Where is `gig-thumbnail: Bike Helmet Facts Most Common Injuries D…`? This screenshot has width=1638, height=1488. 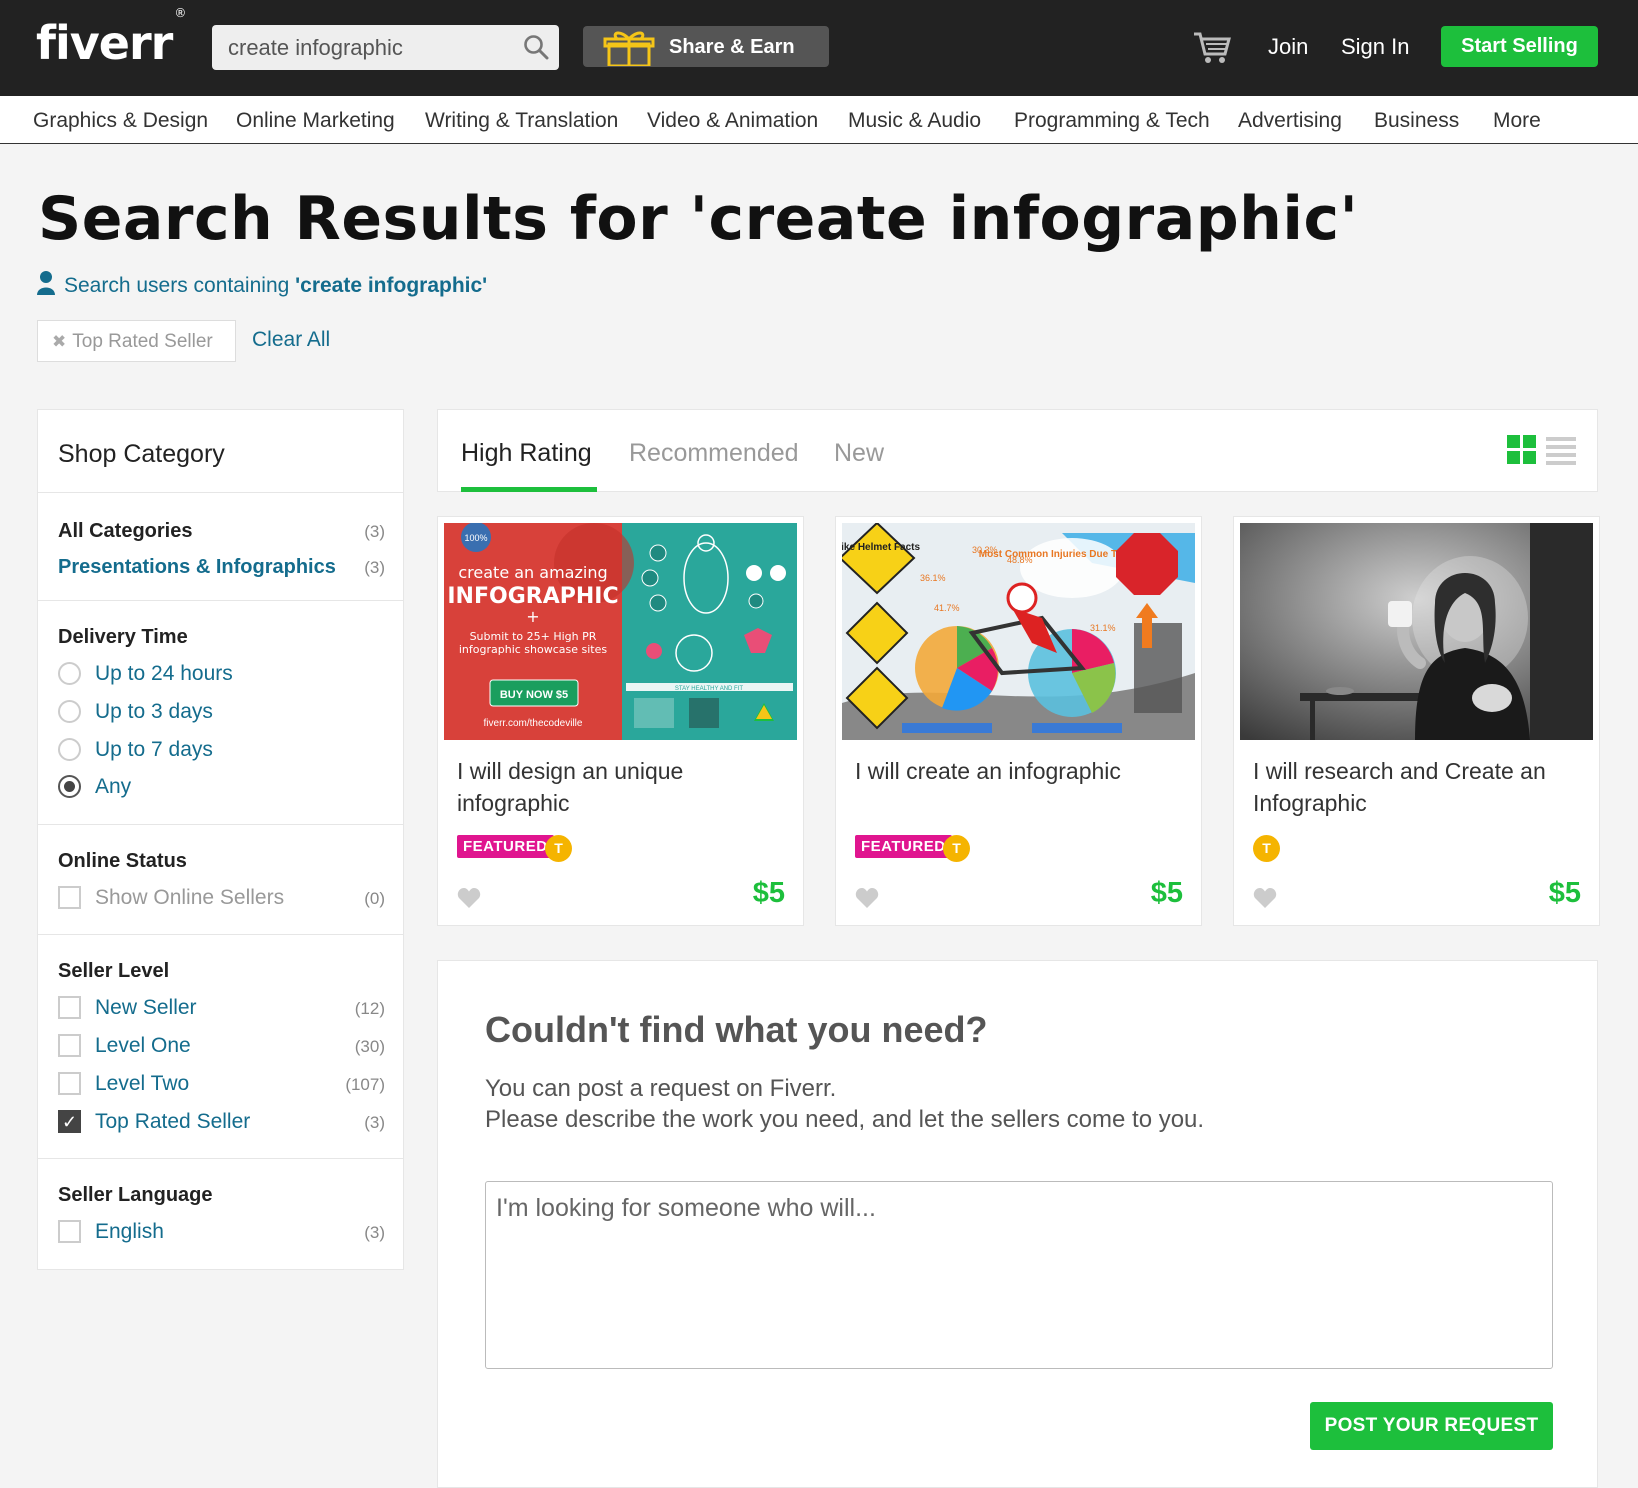
gig-thumbnail: Bike Helmet Facts Most Common Injuries D… is located at coordinates (1018, 631).